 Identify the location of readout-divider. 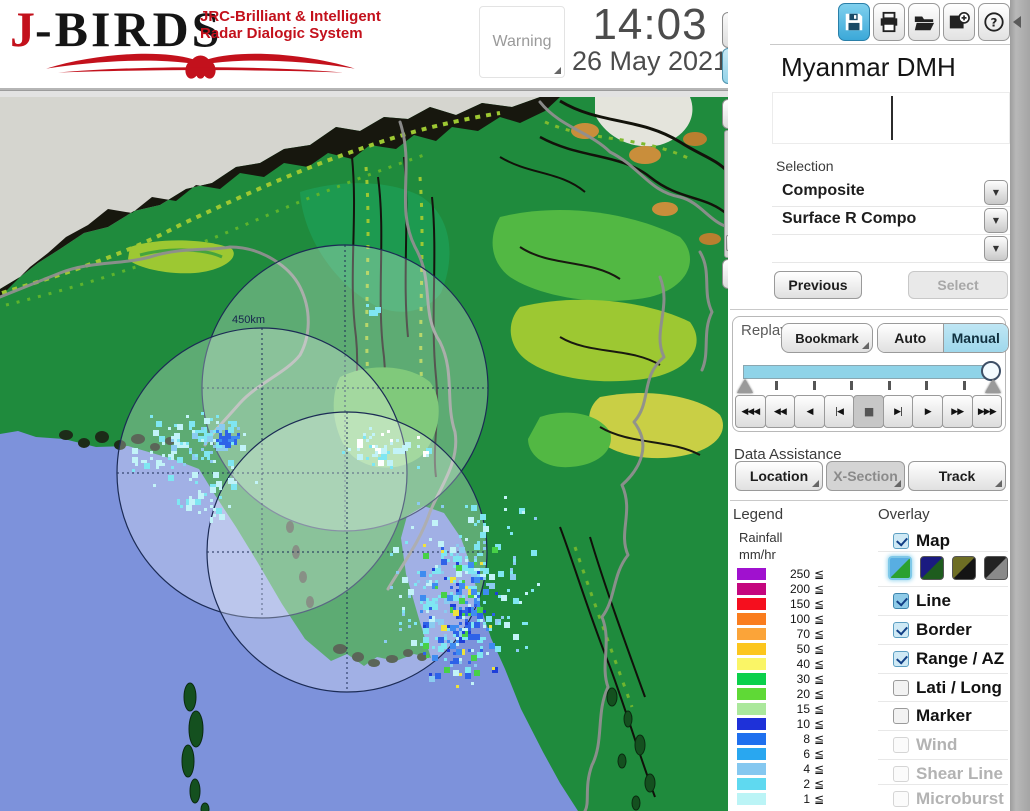
(892, 118).